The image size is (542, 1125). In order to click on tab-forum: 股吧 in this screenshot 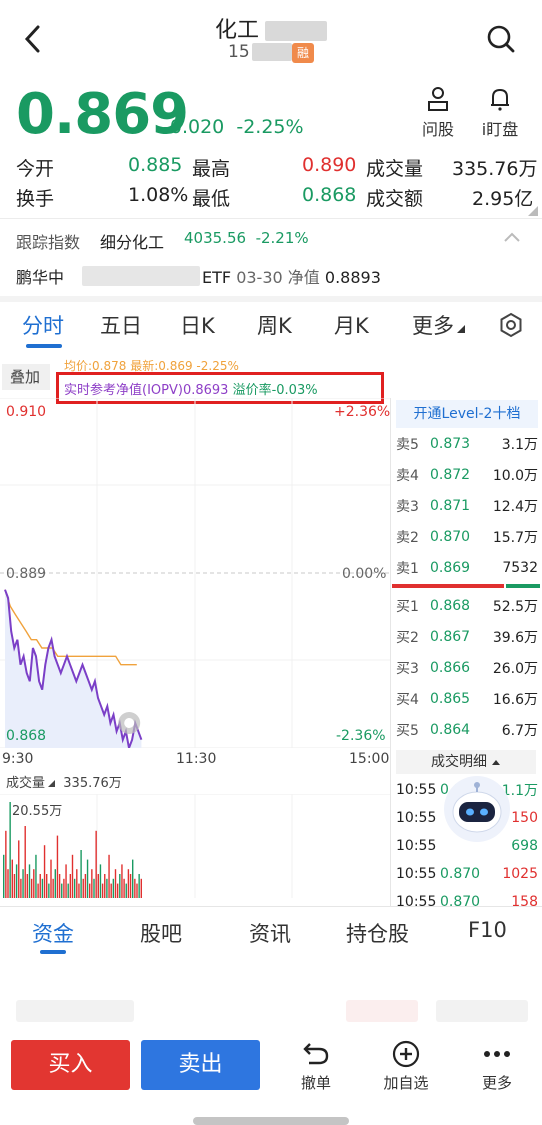, I will do `click(161, 933)`.